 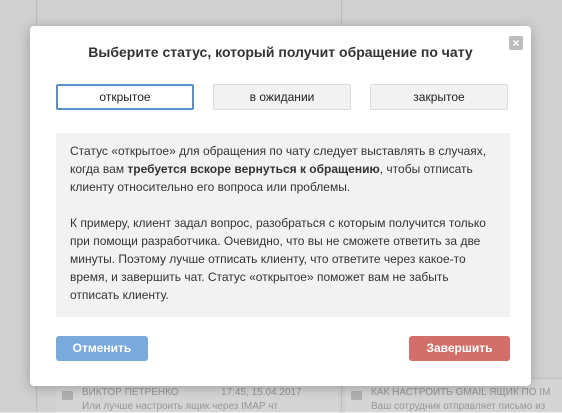 What do you see at coordinates (282, 97) in the screenshot?
I see `status-pending-button: в ожидании` at bounding box center [282, 97].